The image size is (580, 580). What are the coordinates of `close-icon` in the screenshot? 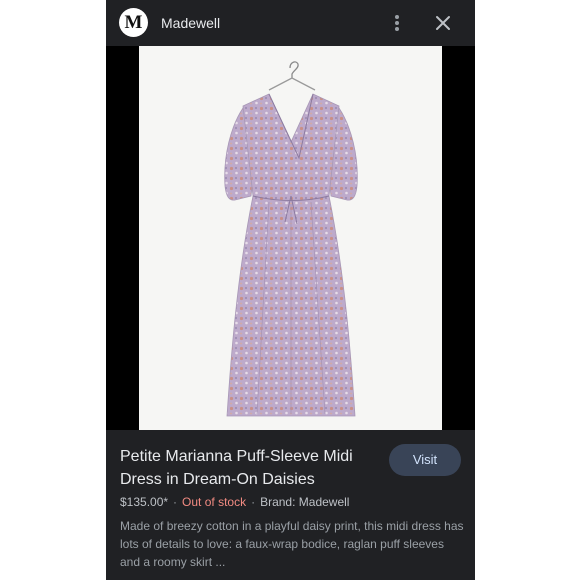 It's located at (443, 23).